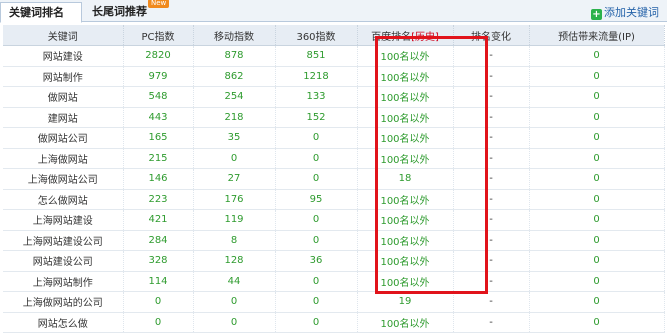 This screenshot has height=333, width=667. What do you see at coordinates (234, 199) in the screenshot?
I see `cell-mobile-index: 176` at bounding box center [234, 199].